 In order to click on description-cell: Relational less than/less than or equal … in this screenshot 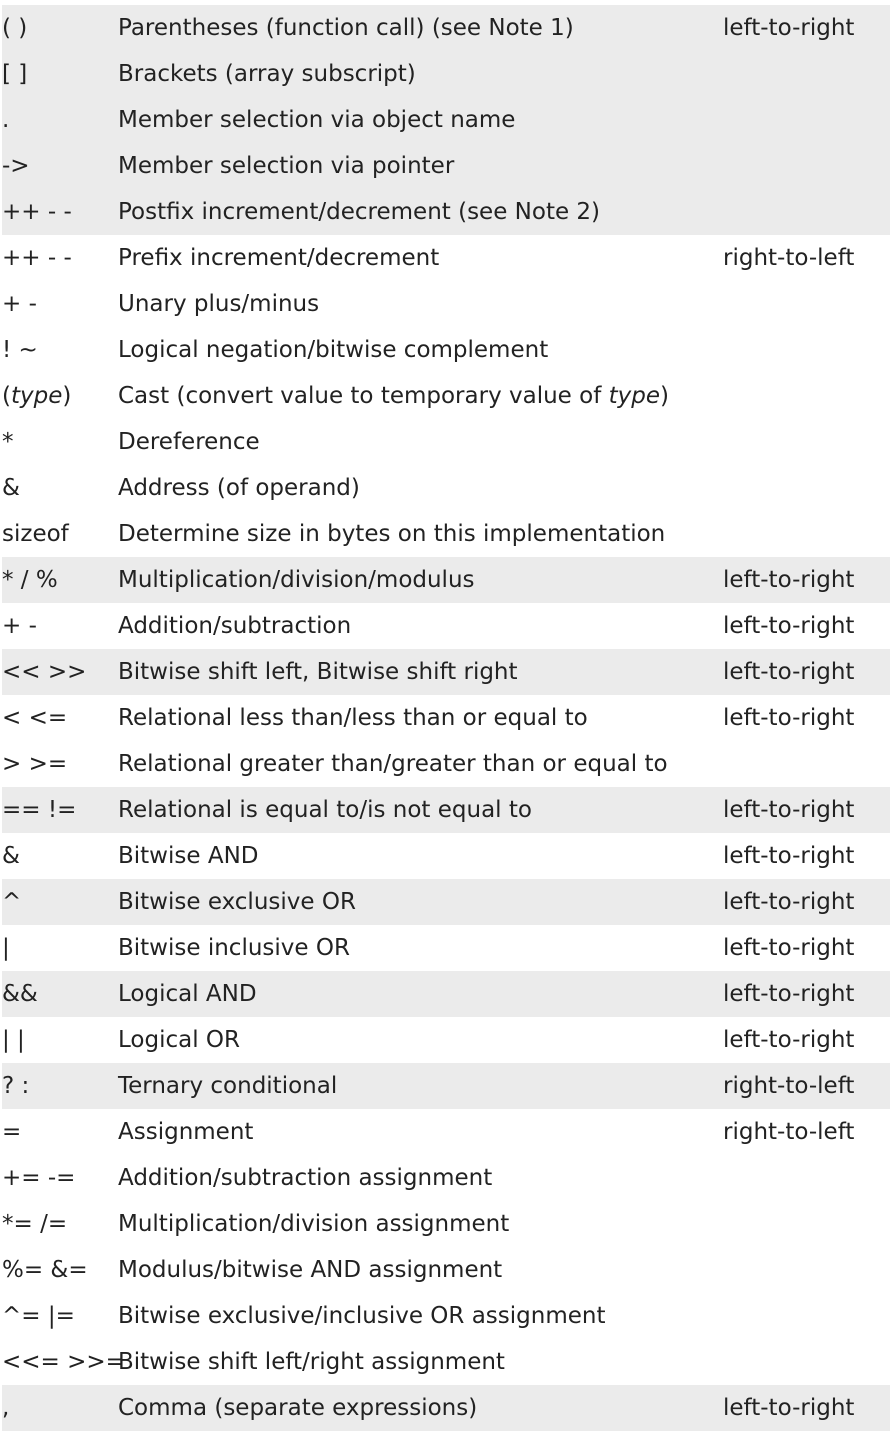, I will do `click(353, 718)`.